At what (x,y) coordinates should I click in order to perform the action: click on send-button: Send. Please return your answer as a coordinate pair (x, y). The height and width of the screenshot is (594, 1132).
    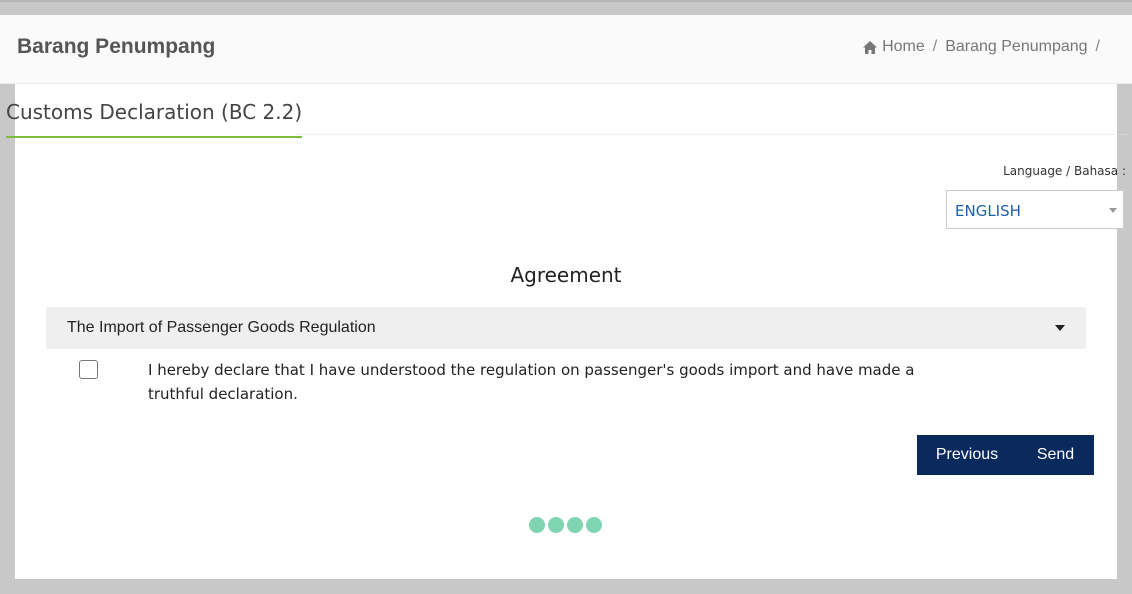
    Looking at the image, I should click on (1055, 455).